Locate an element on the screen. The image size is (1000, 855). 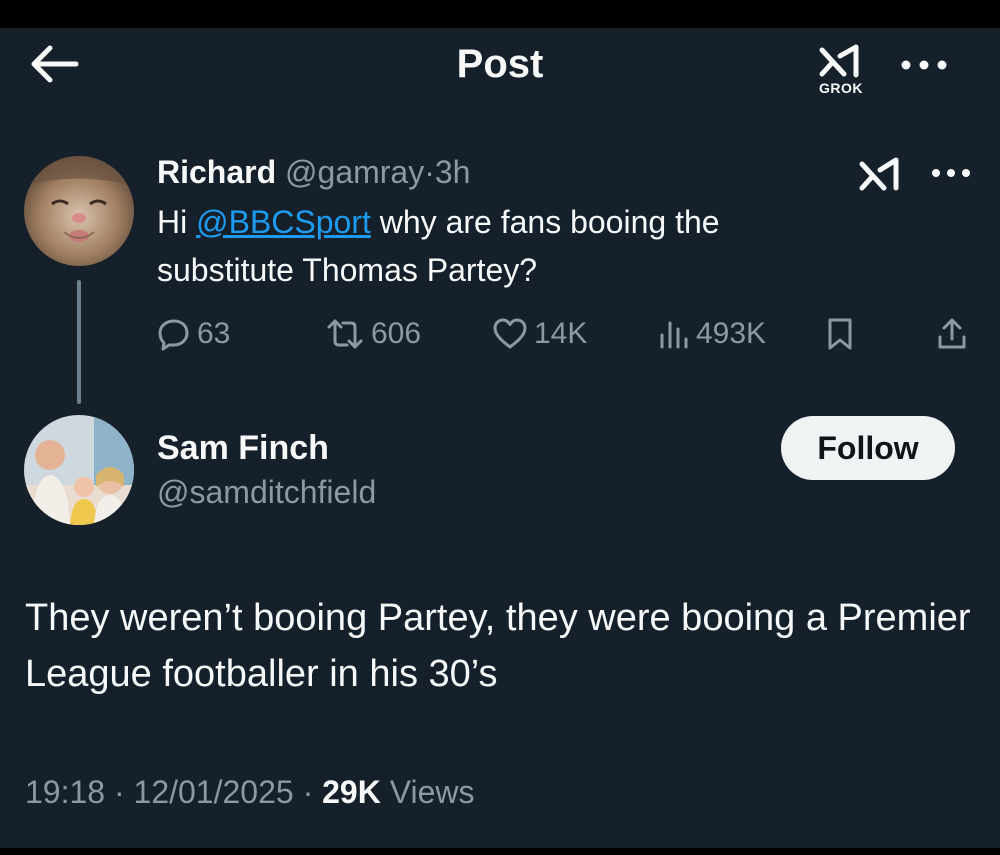
more-options-button is located at coordinates (924, 65).